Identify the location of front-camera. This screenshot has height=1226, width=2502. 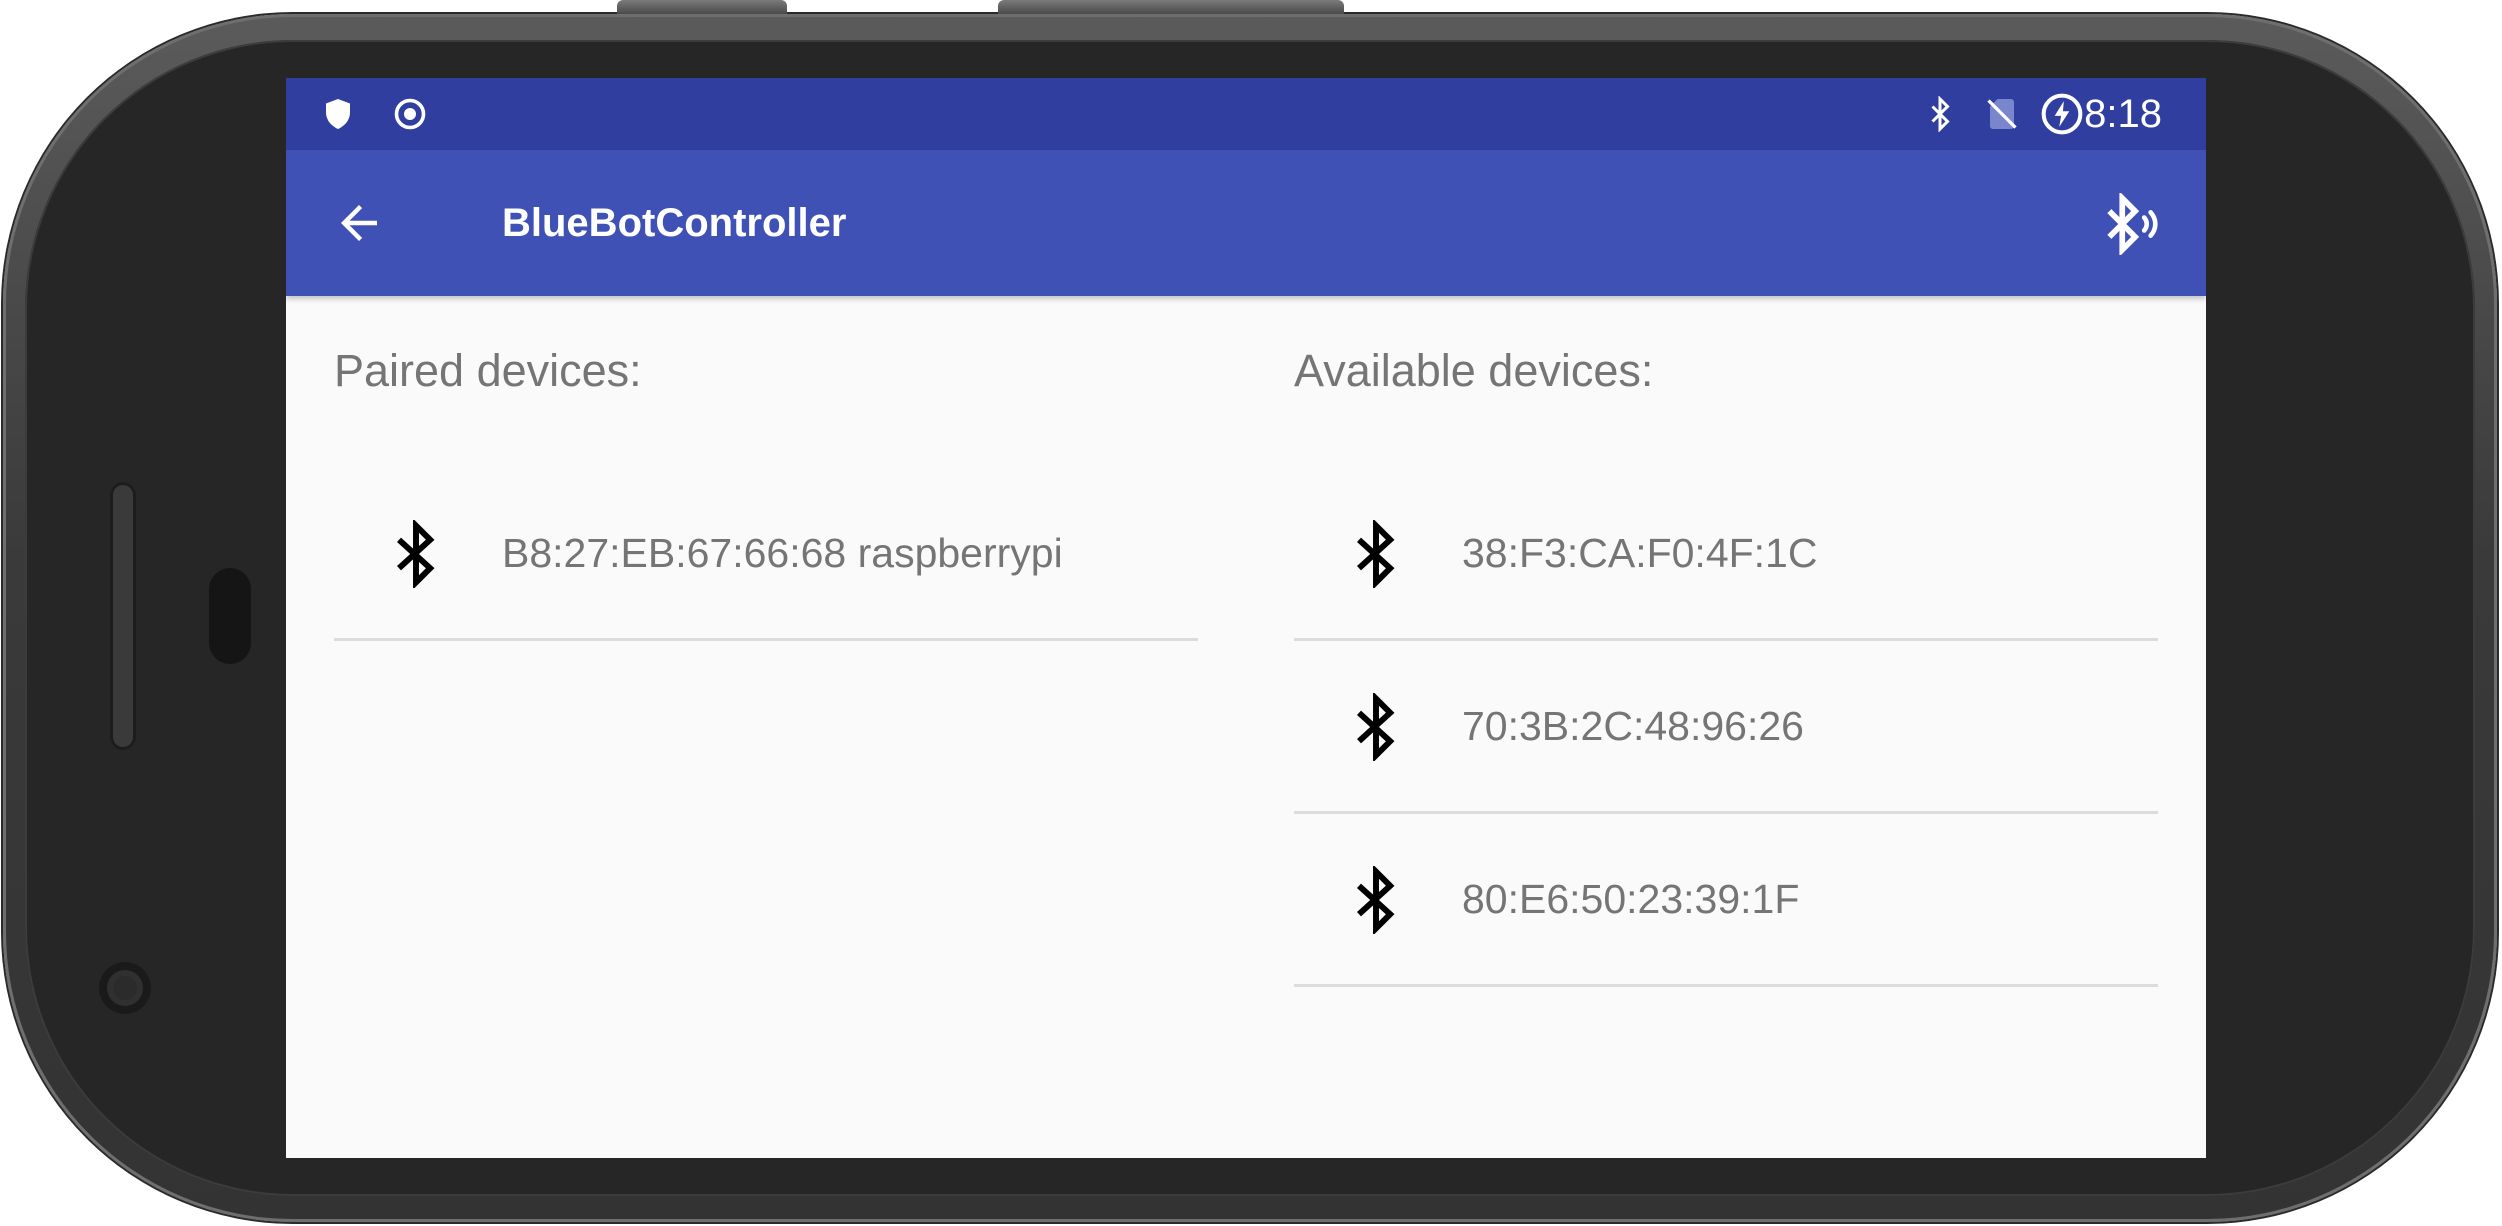
(125, 988).